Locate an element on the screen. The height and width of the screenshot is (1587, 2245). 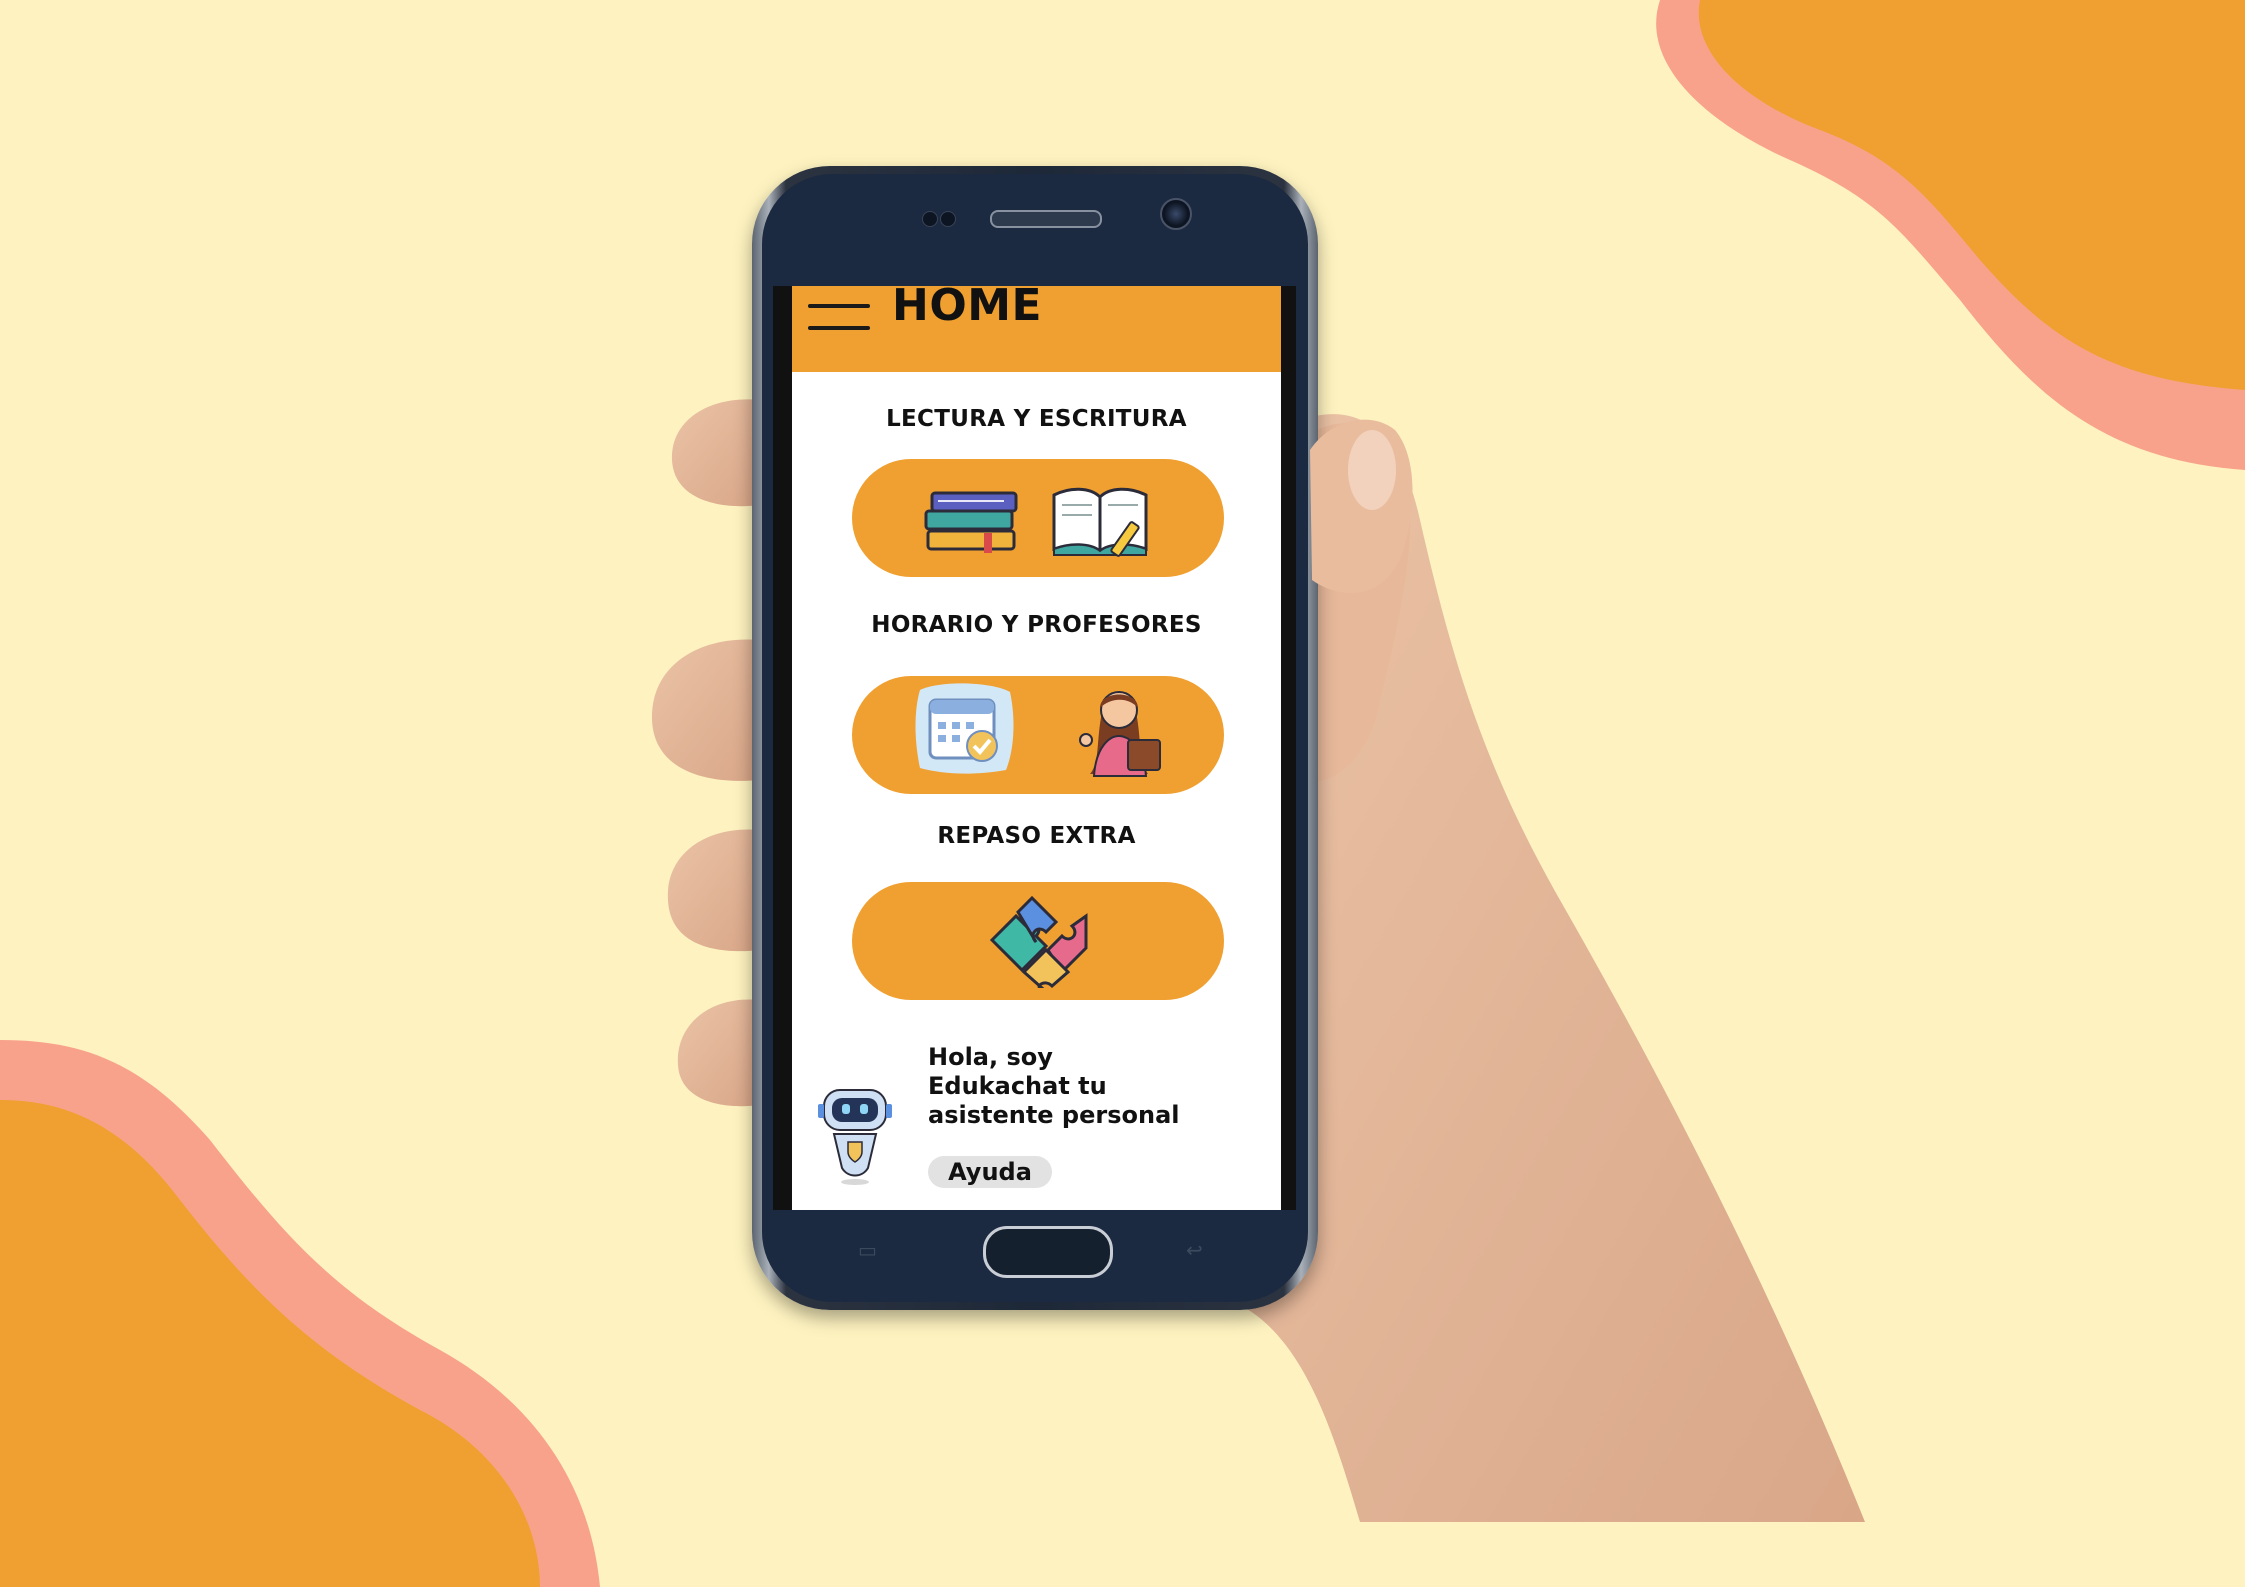
page-title: HOME is located at coordinates (967, 308).